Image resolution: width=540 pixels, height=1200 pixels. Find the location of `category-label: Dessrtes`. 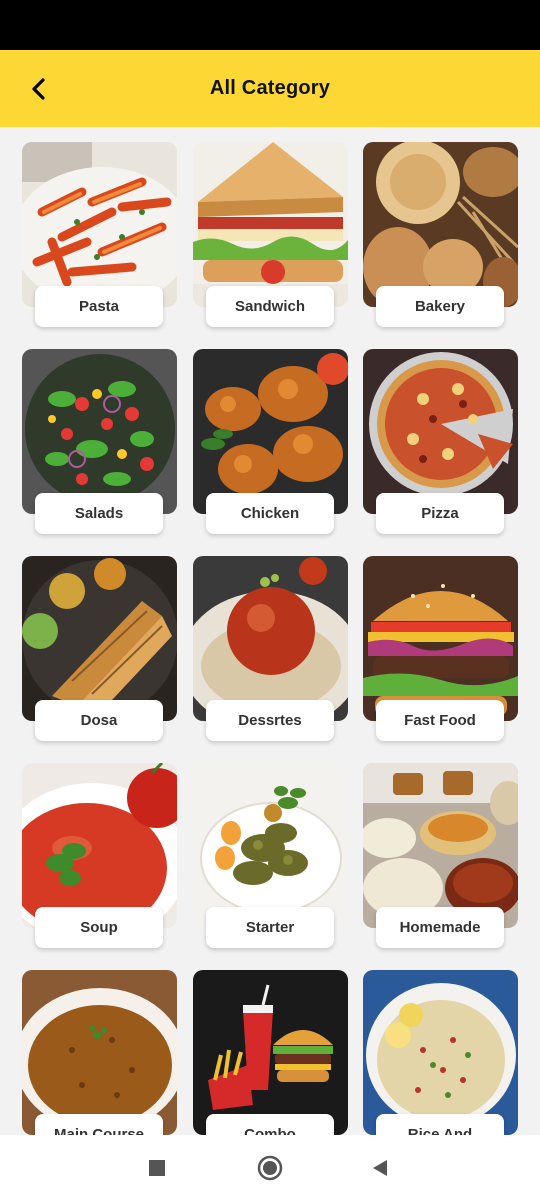

category-label: Dessrtes is located at coordinates (270, 720).